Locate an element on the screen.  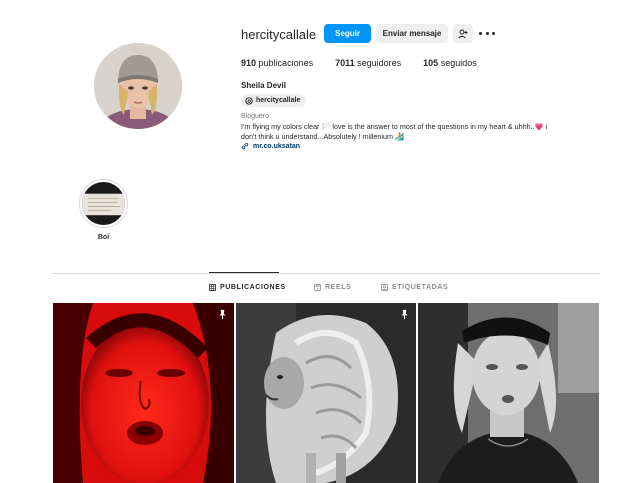
active-tab-indicator is located at coordinates (244, 272).